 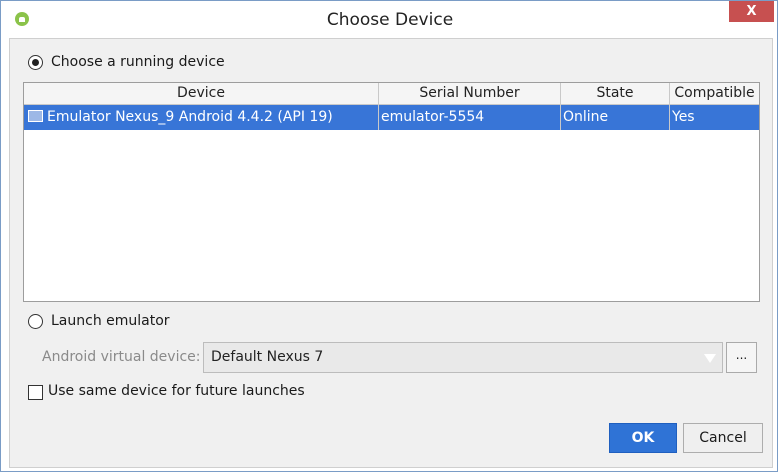 I want to click on close-button: X, so click(x=751, y=11).